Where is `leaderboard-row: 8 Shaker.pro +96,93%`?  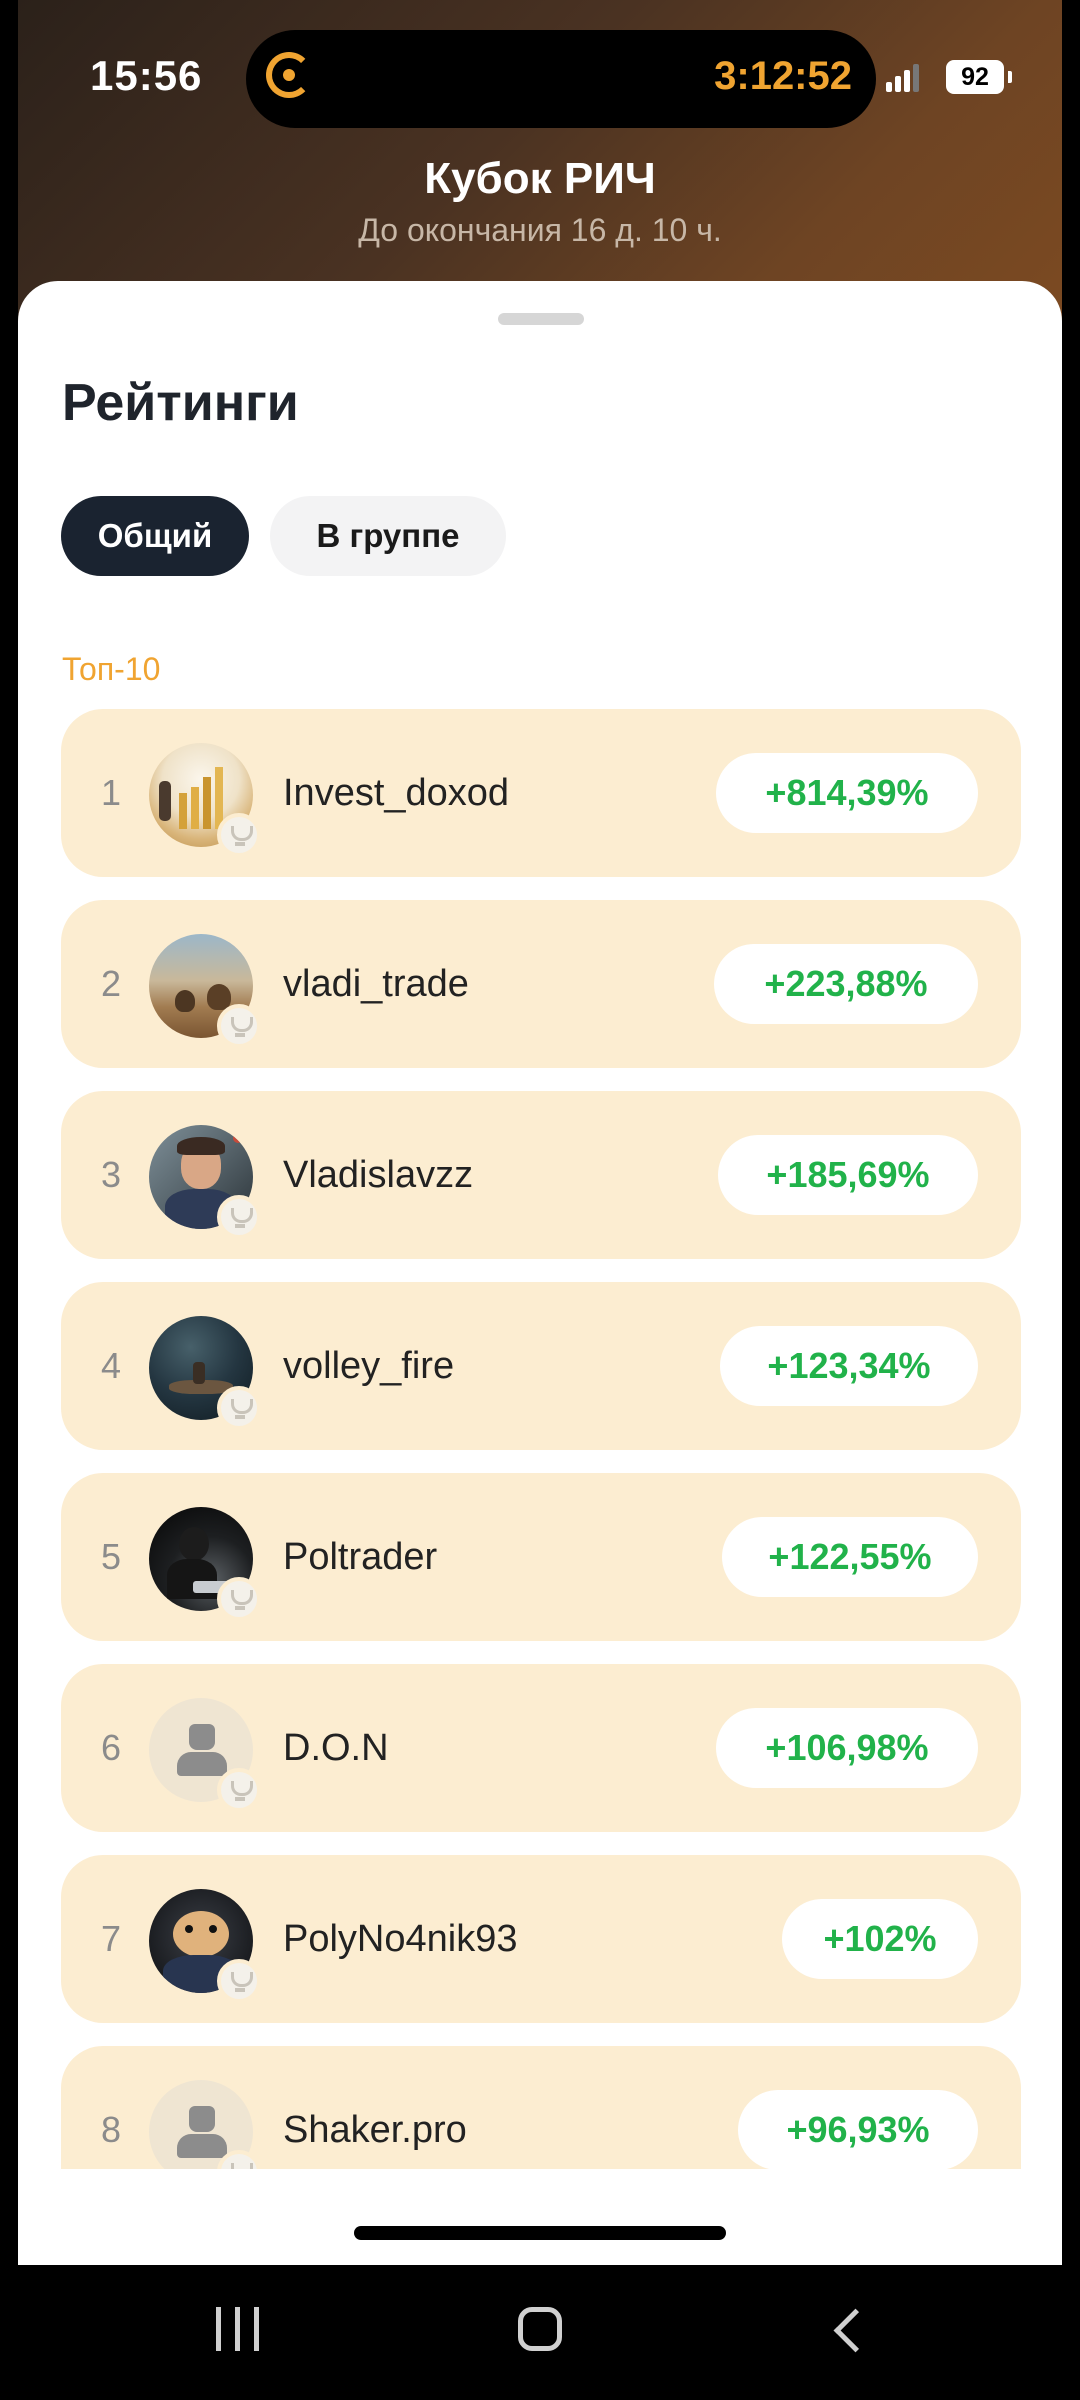 leaderboard-row: 8 Shaker.pro +96,93% is located at coordinates (541, 2107).